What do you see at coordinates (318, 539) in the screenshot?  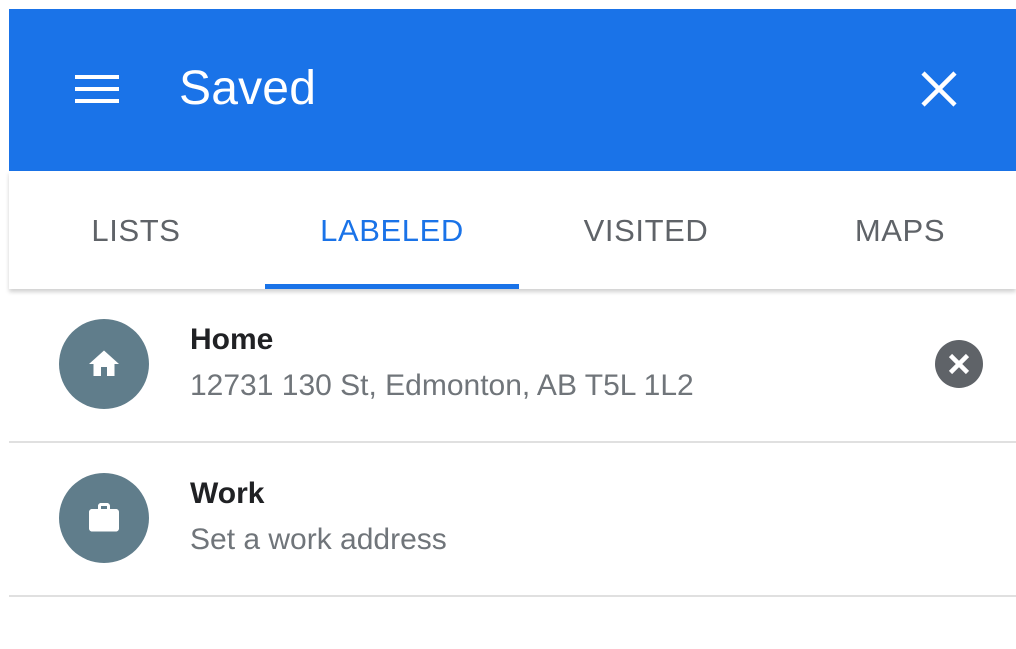 I see `item-address-placeholder: Set a work address` at bounding box center [318, 539].